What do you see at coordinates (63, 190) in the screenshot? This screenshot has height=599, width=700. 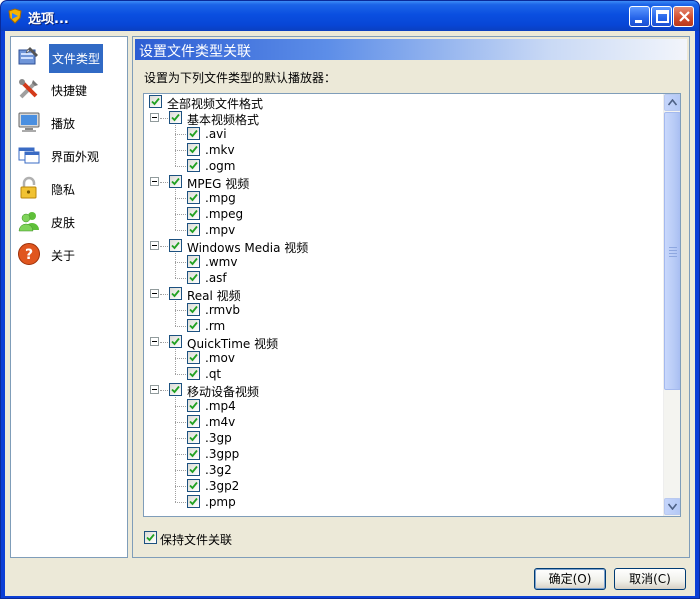 I see `sidebar-item-label: 隐私` at bounding box center [63, 190].